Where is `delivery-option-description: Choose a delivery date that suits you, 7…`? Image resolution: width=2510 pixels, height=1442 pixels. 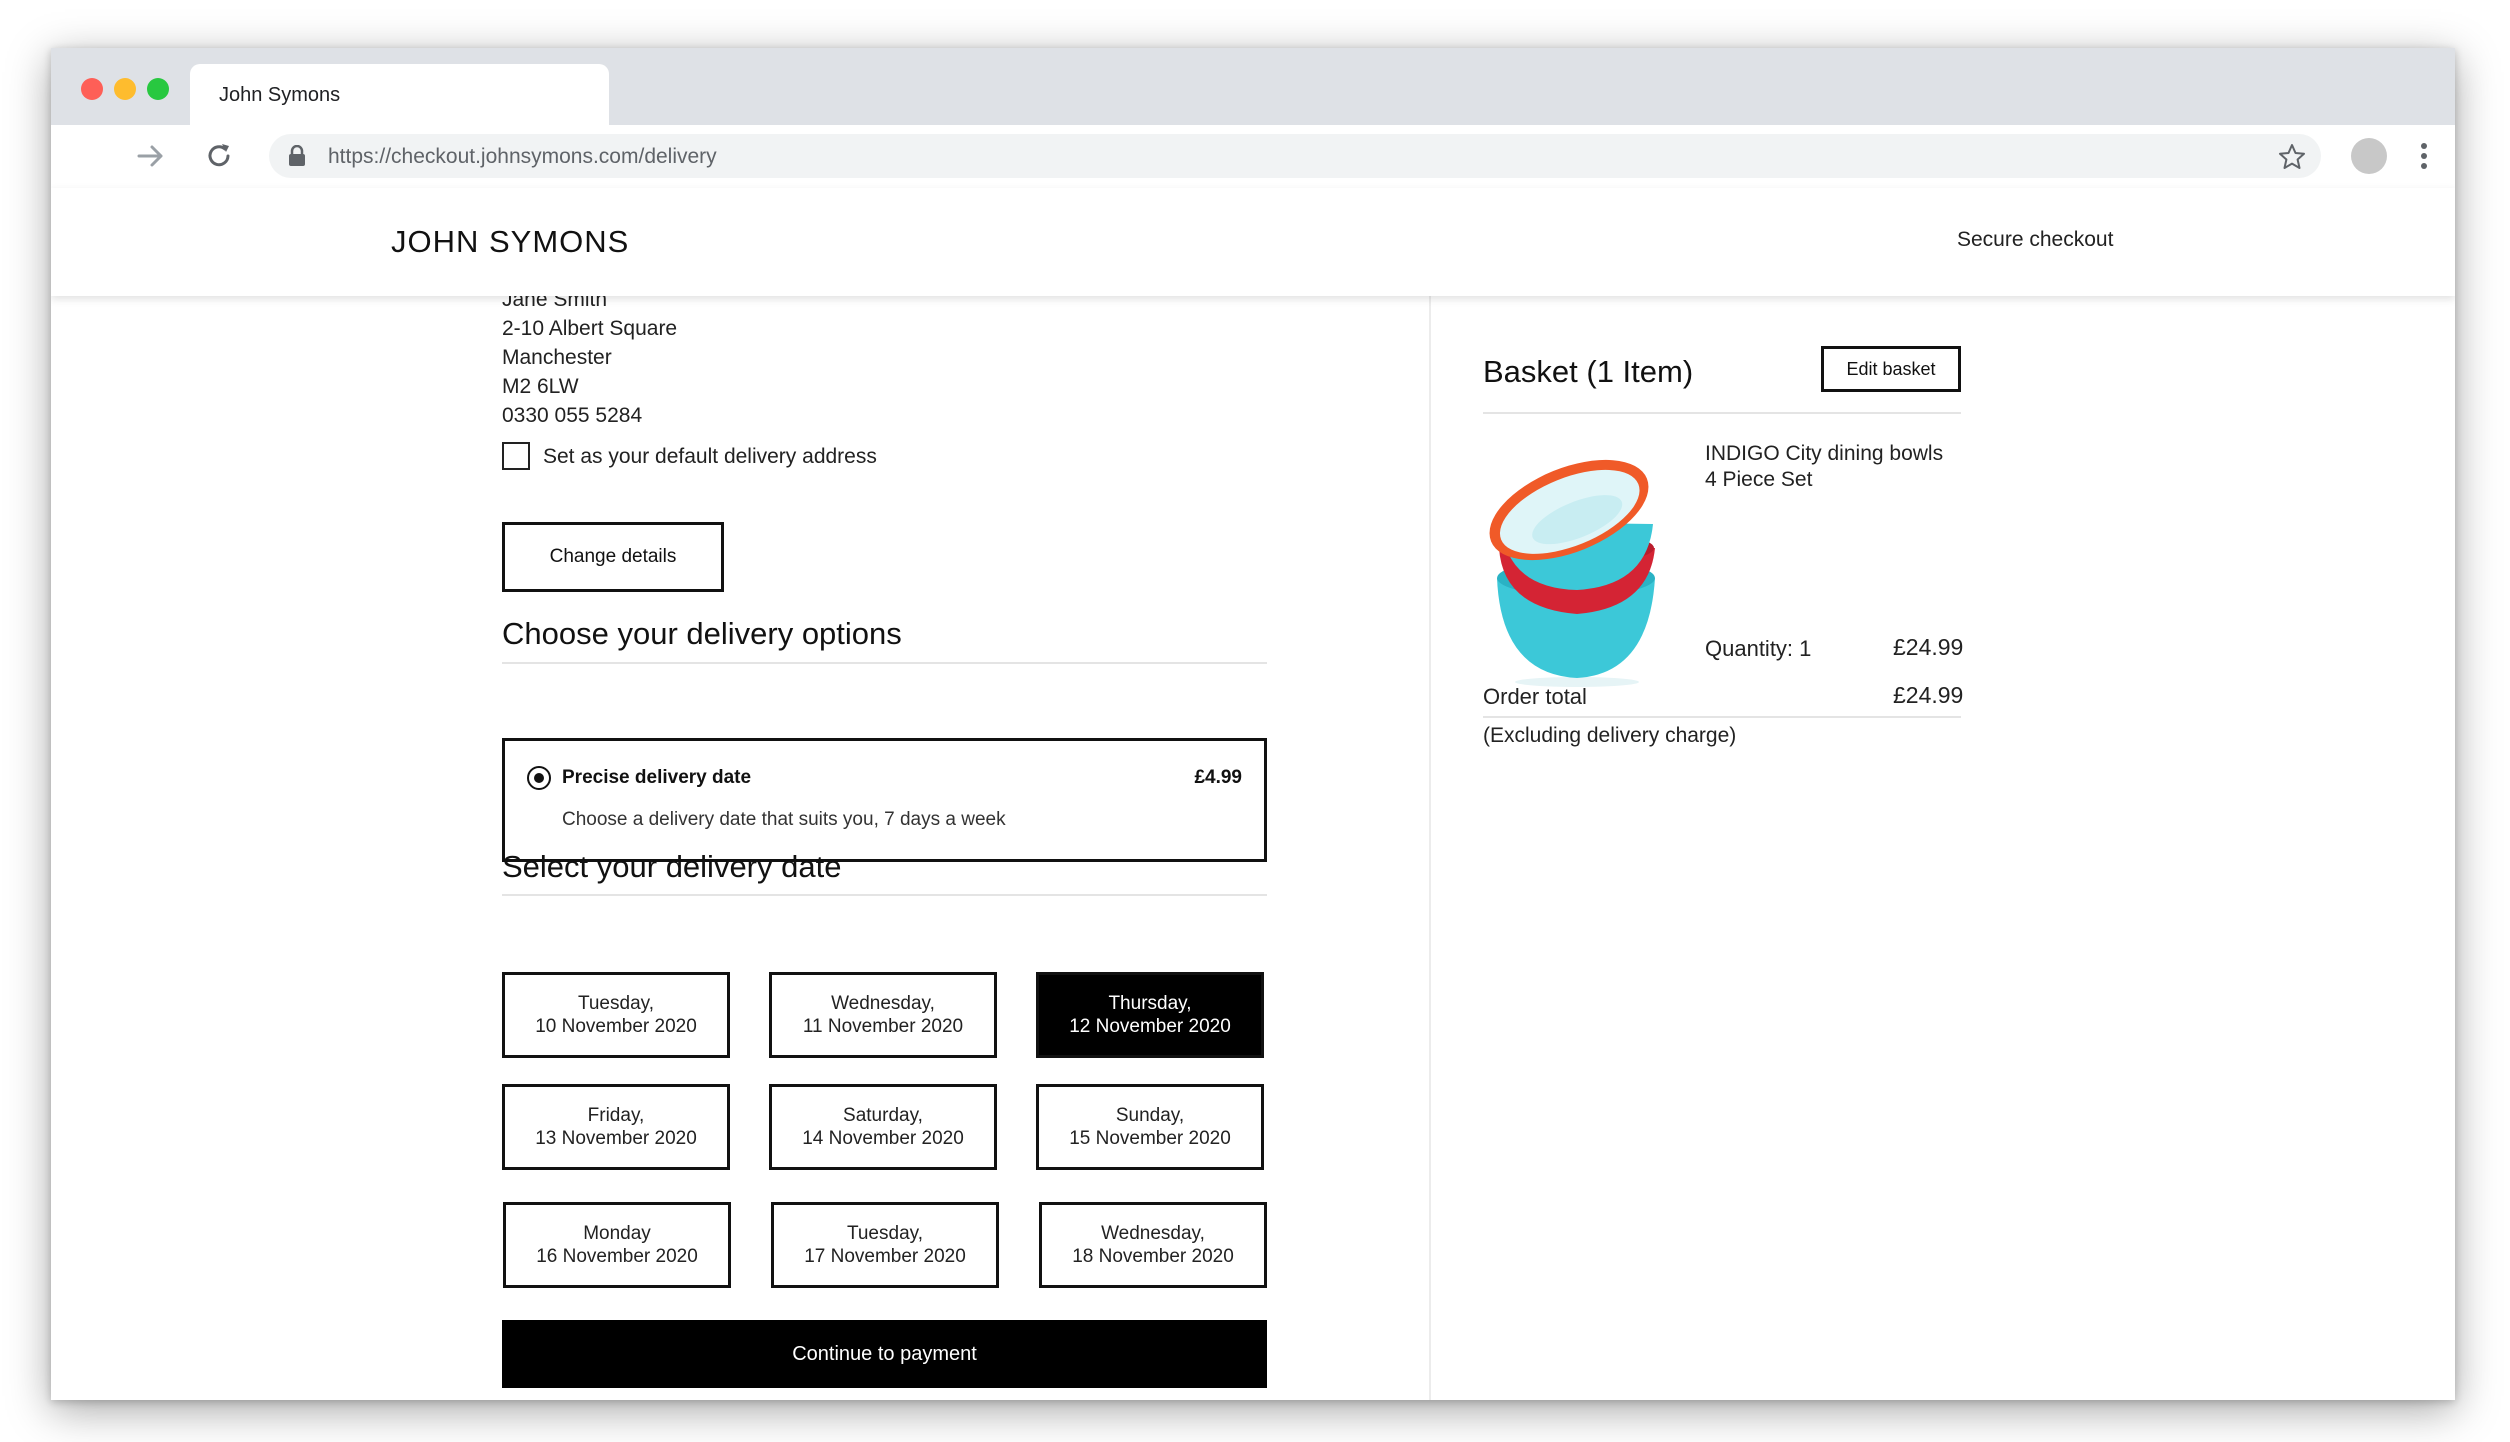 delivery-option-description: Choose a delivery date that suits you, 7… is located at coordinates (784, 819).